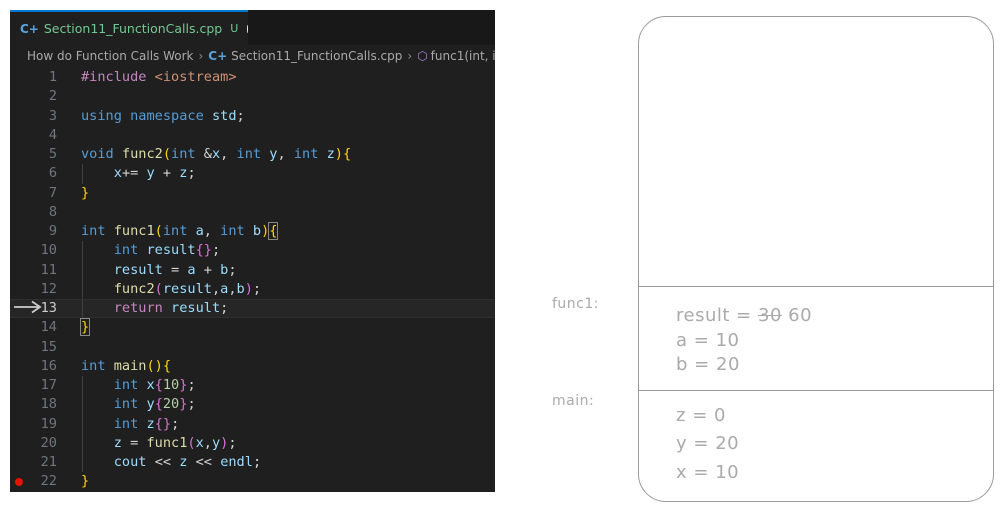  I want to click on stack-var-result: result = 30 60, so click(744, 315).